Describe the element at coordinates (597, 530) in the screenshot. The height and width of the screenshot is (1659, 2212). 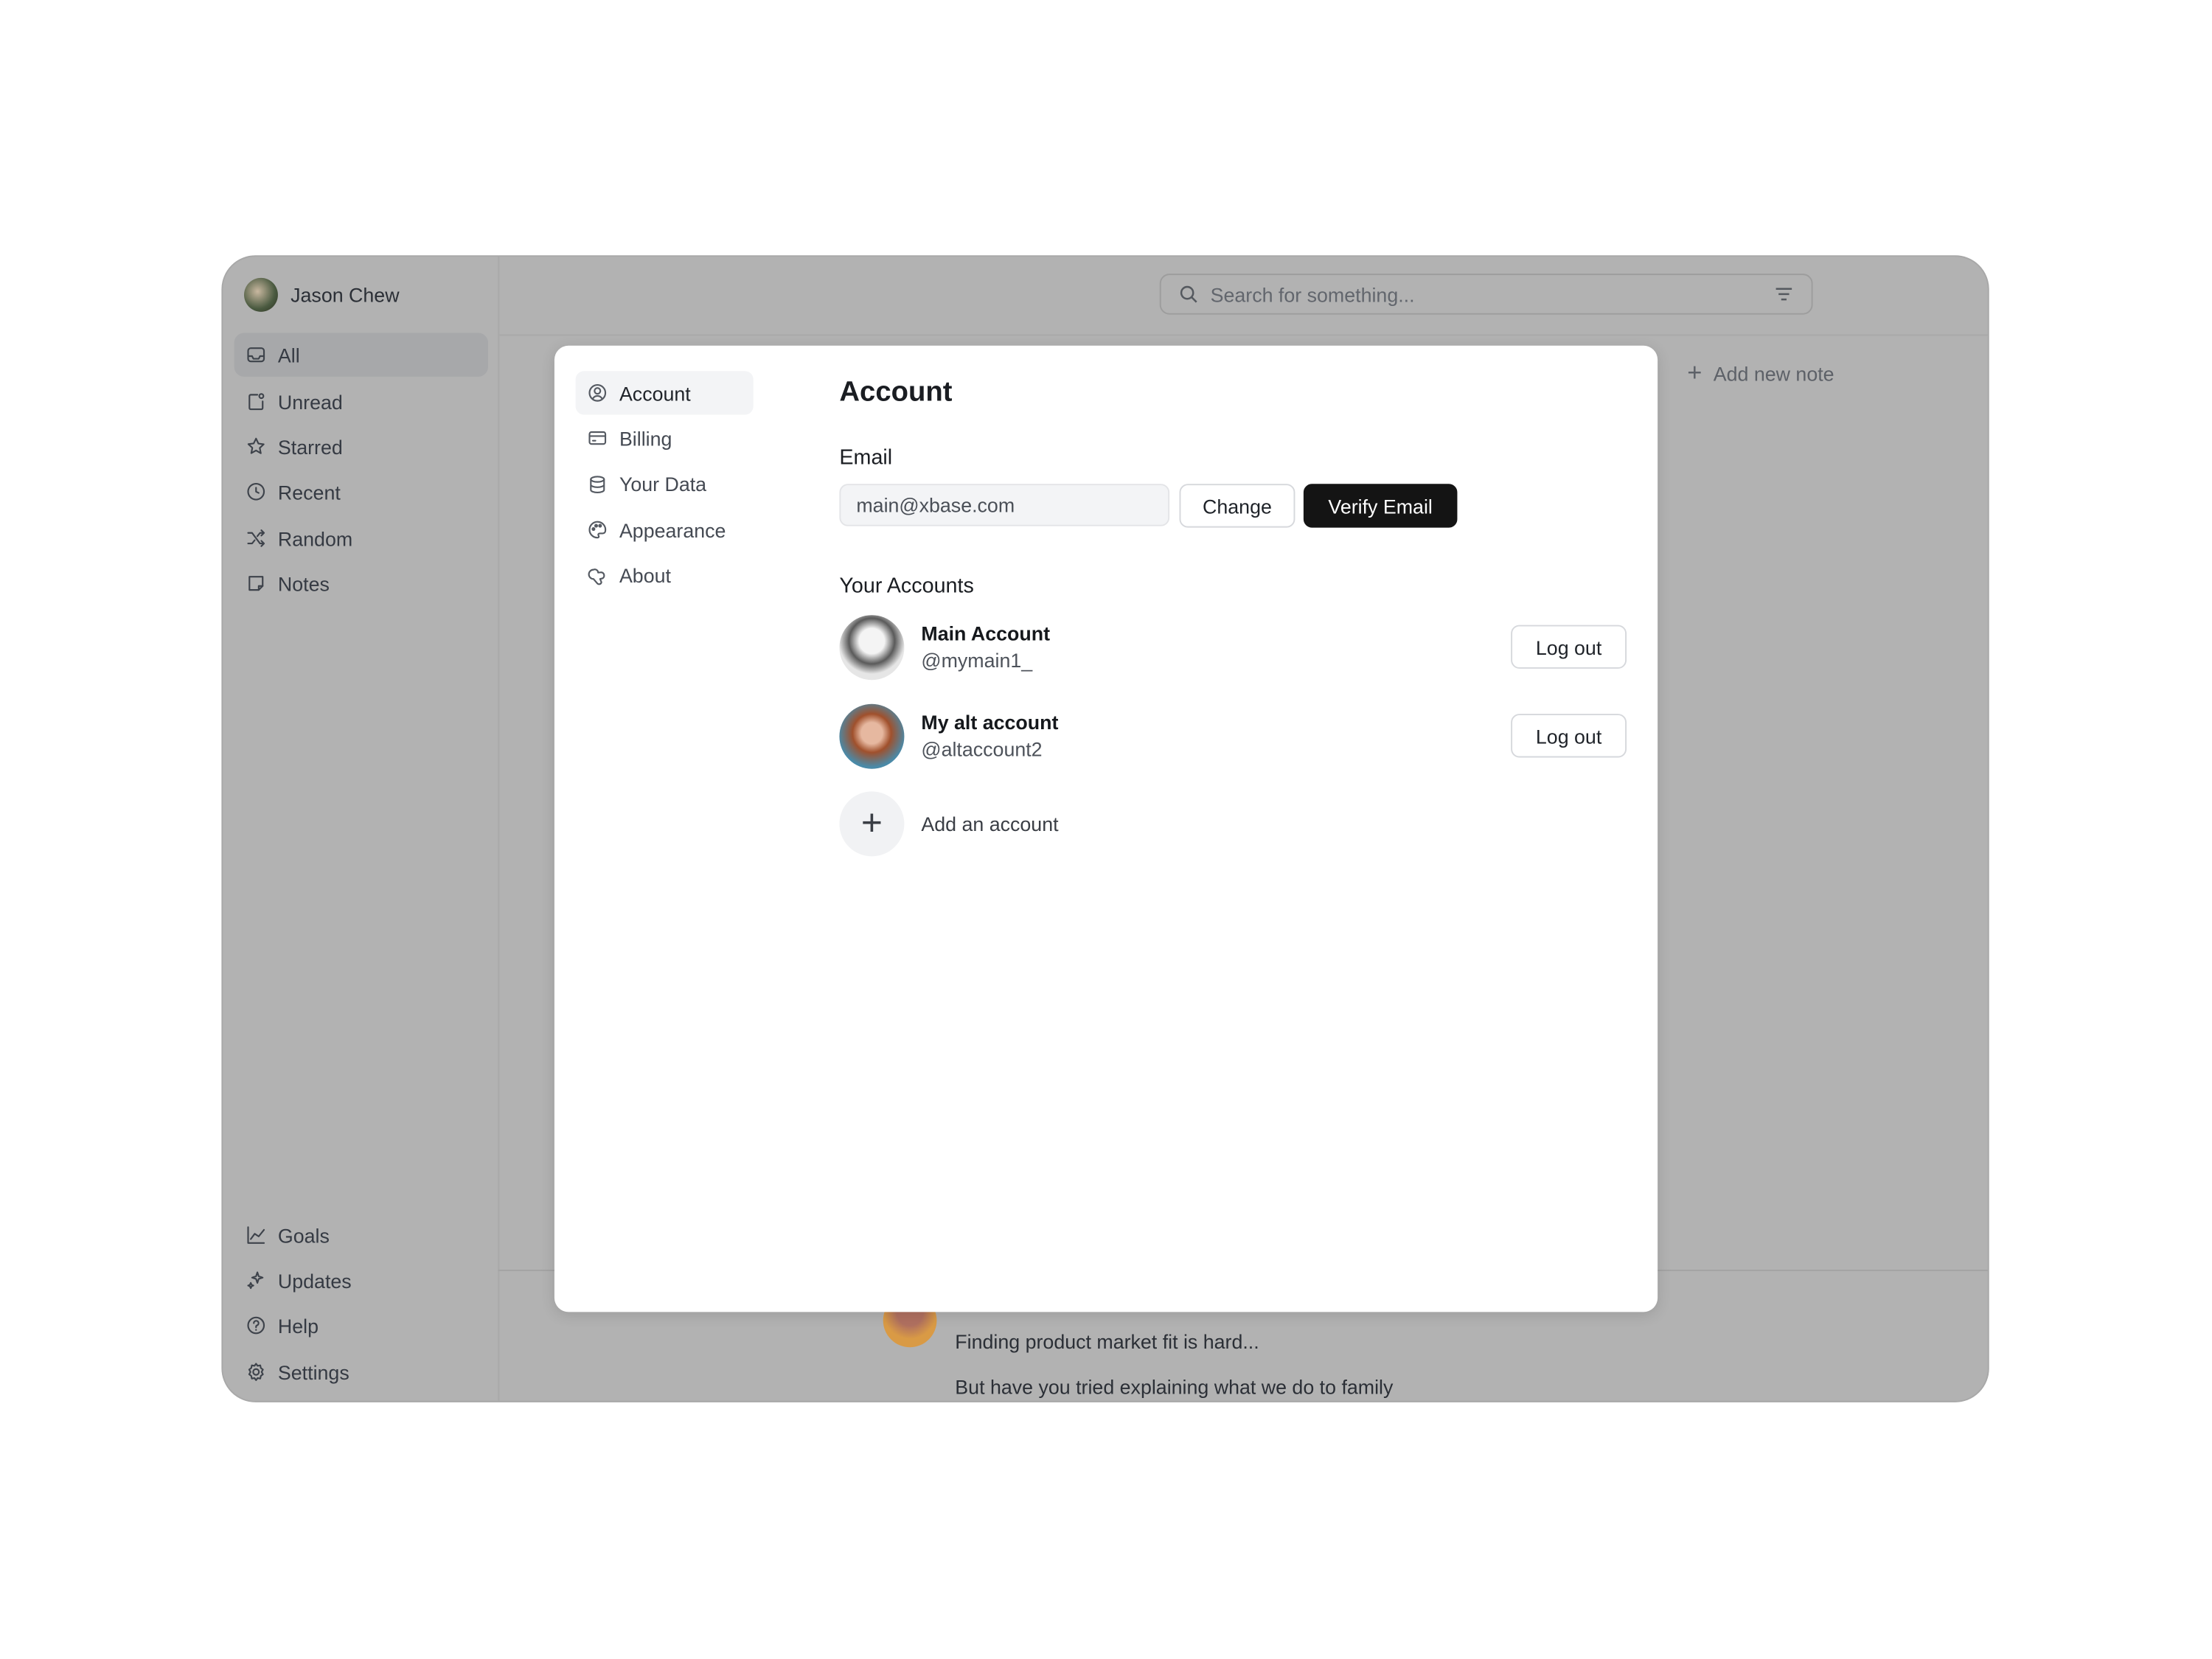
I see `palette-icon` at that location.